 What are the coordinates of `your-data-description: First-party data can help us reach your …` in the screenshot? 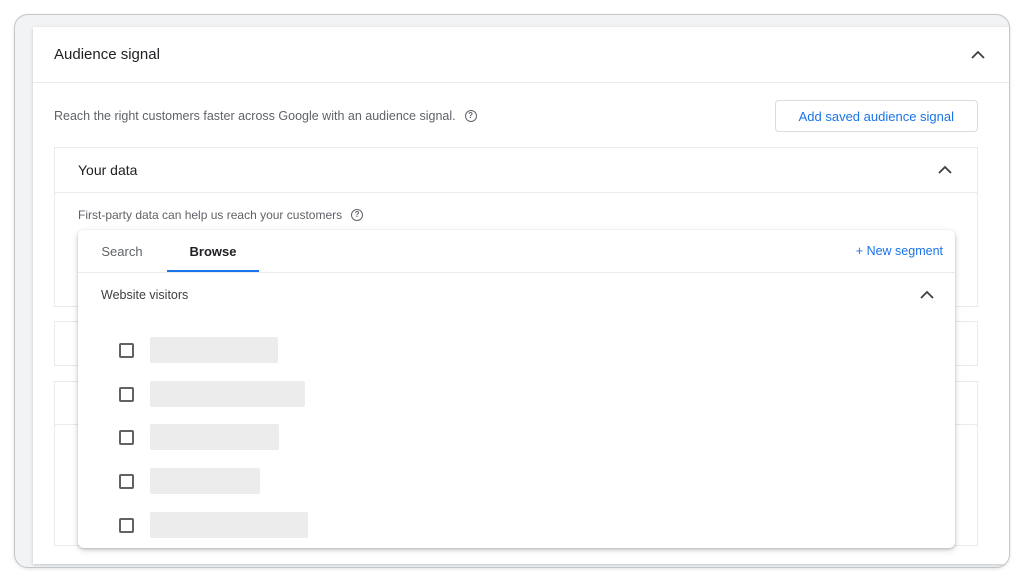 It's located at (210, 215).